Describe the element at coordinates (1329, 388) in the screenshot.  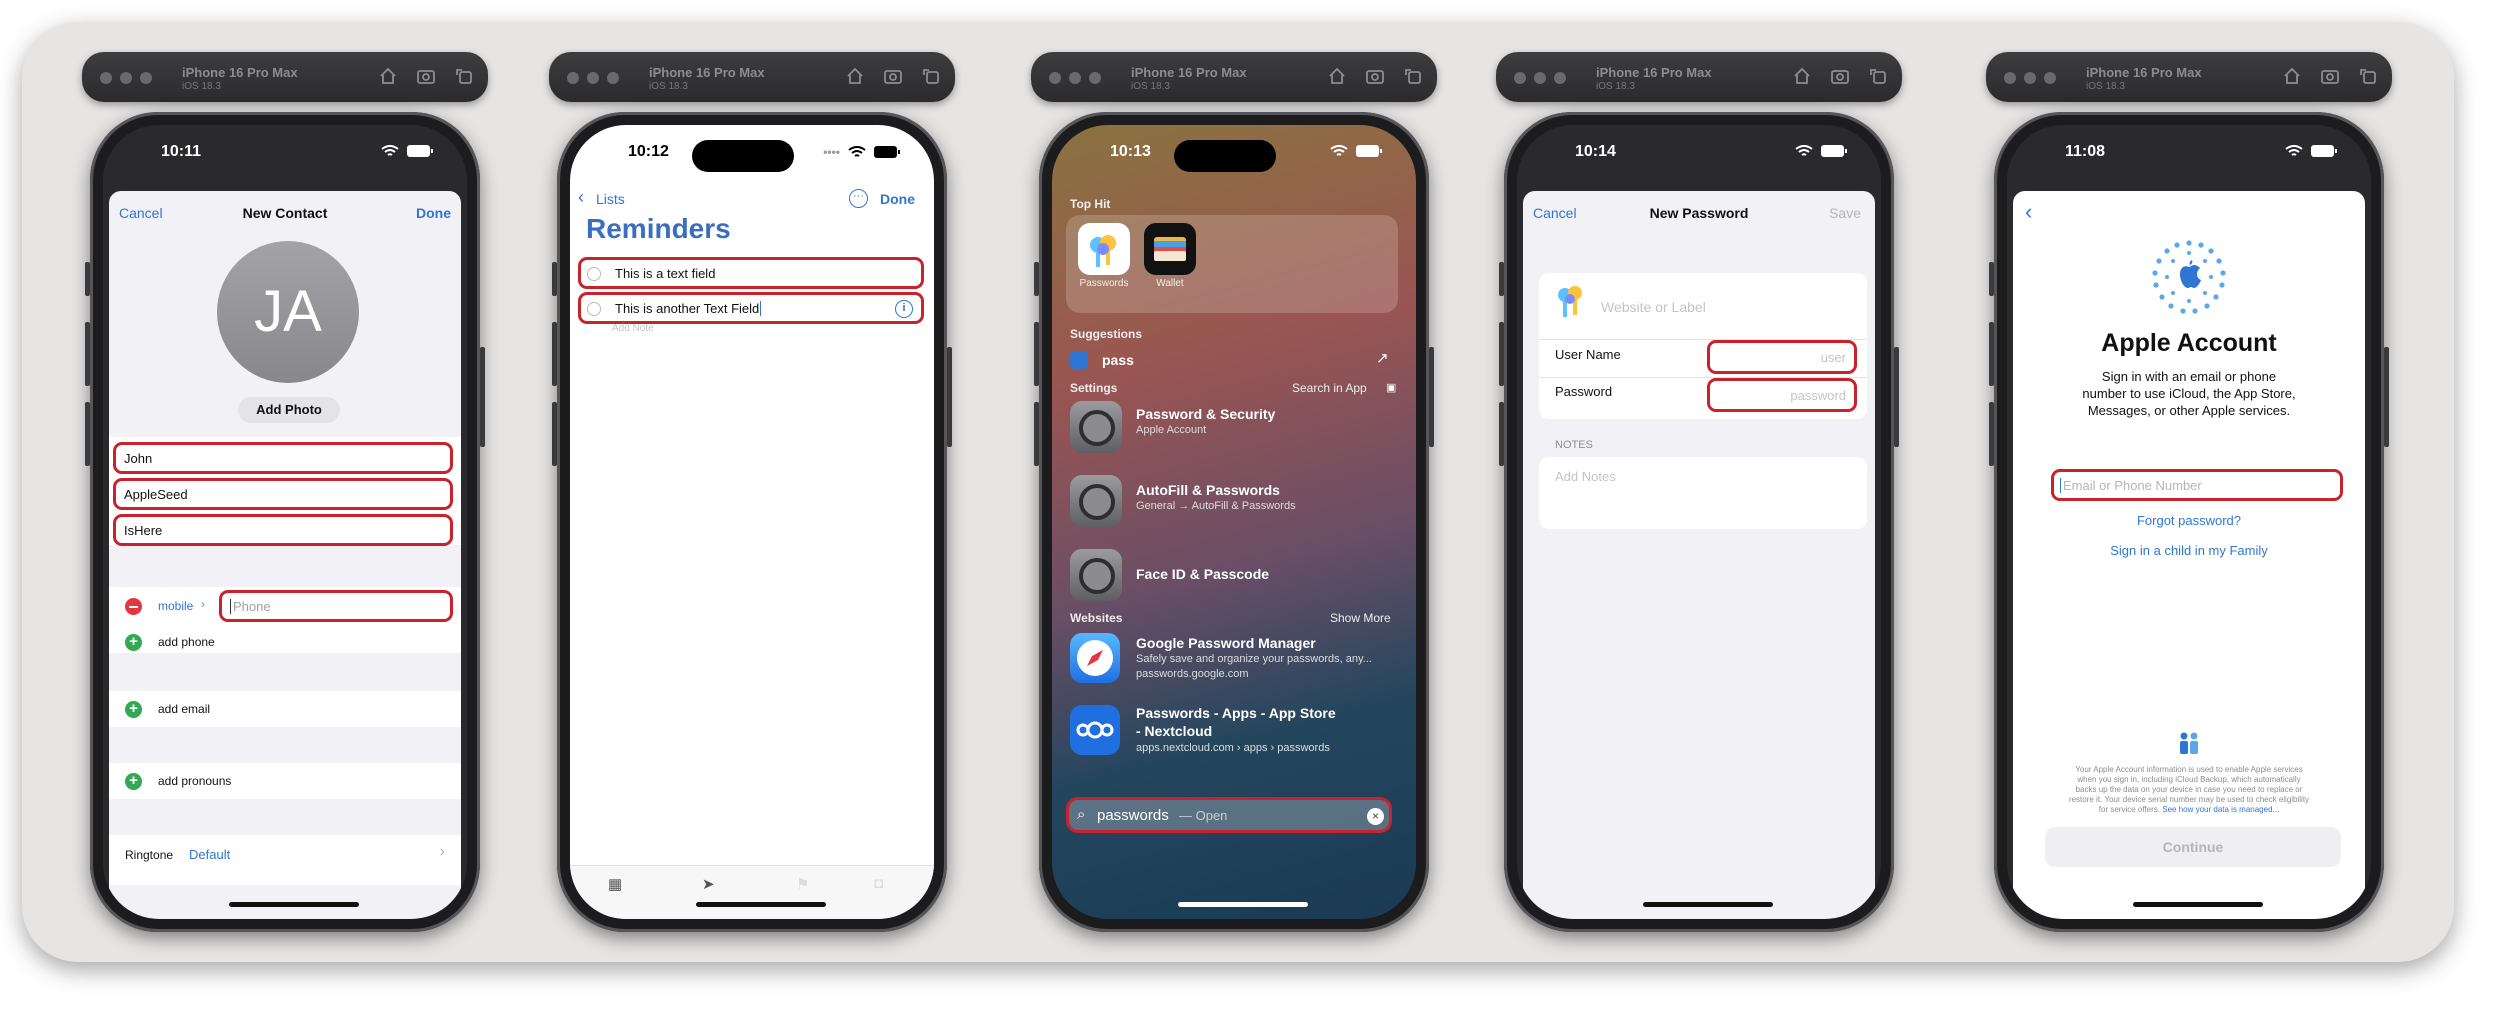
I see `search-in-app-link: Search in App` at that location.